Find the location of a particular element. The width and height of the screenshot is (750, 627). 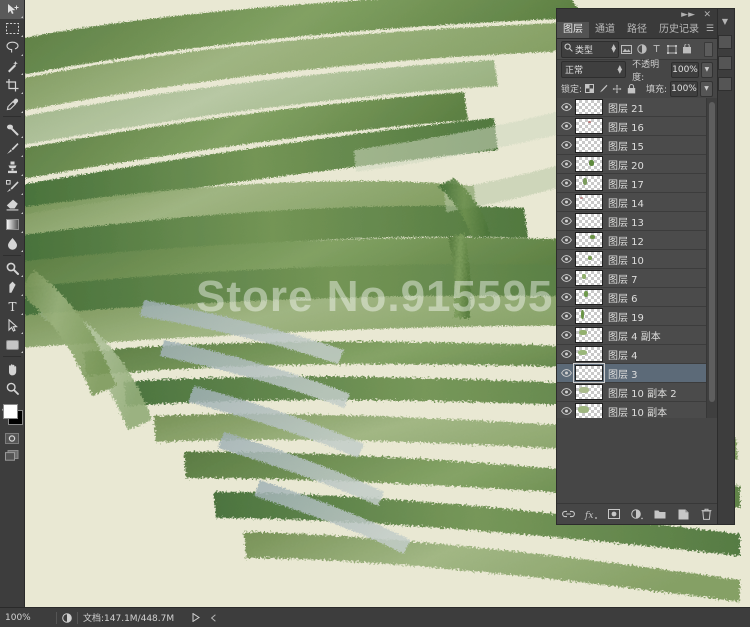

type-tool: T is located at coordinates (12, 306).